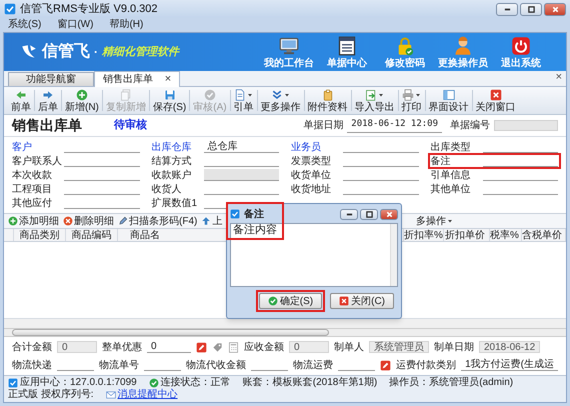 The width and height of the screenshot is (570, 406). What do you see at coordinates (211, 221) in the screenshot?
I see `detail-toolbar-button: 上` at bounding box center [211, 221].